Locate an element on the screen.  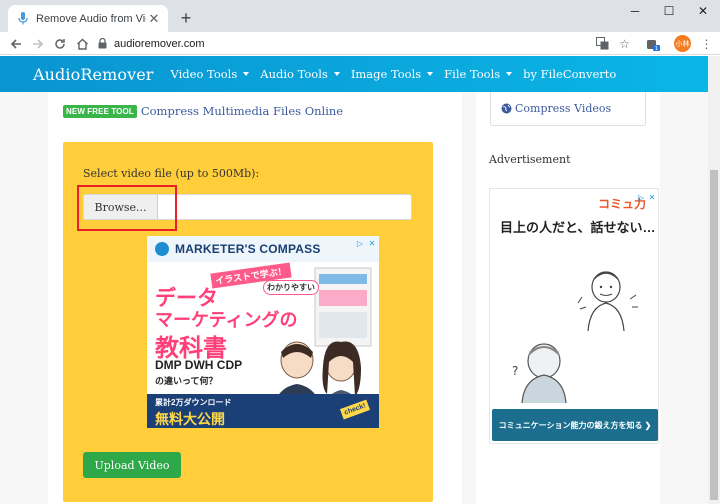
browser-tab-strip: Remove Audio from Video Onli ✕ + ─ ☐ ✕ is located at coordinates (360, 16).